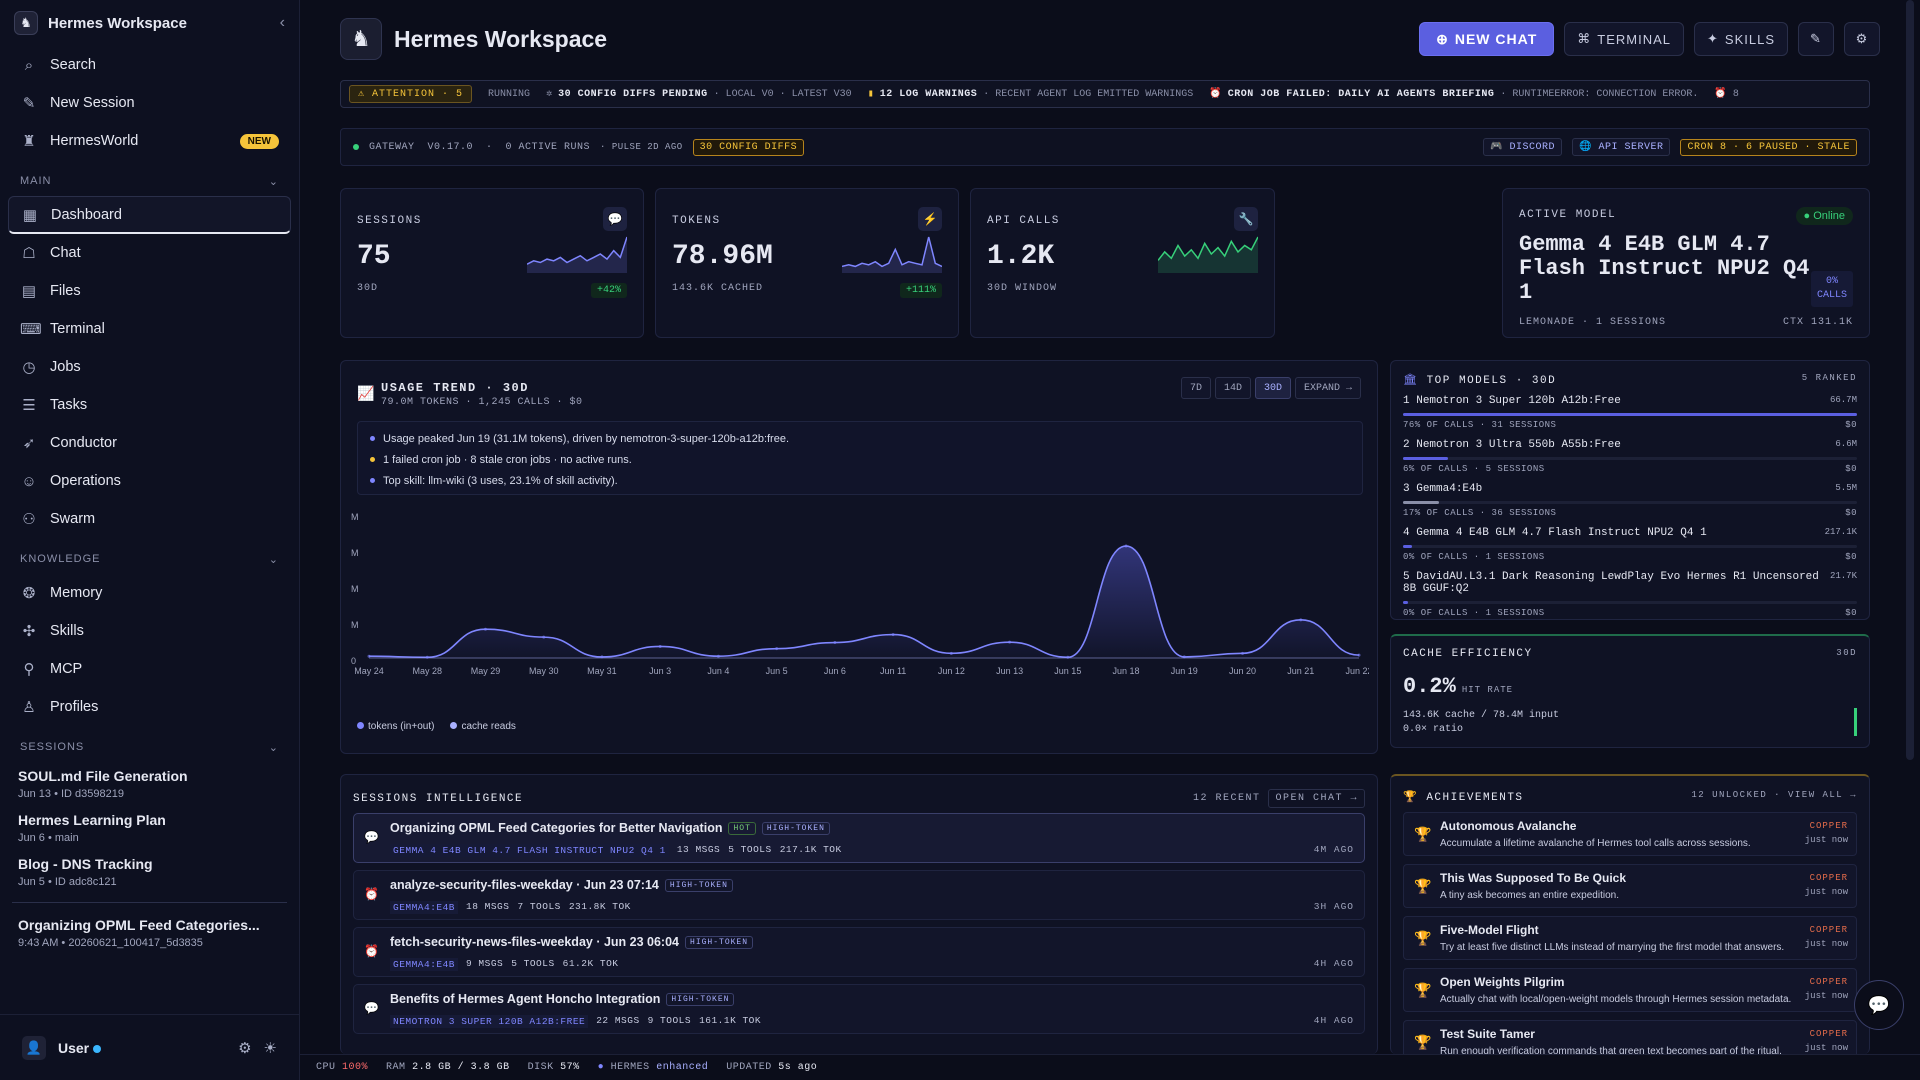  Describe the element at coordinates (149, 872) in the screenshot. I see `session-item: Blog - DNS Tracking Jun 5 • ID adc8c121` at that location.